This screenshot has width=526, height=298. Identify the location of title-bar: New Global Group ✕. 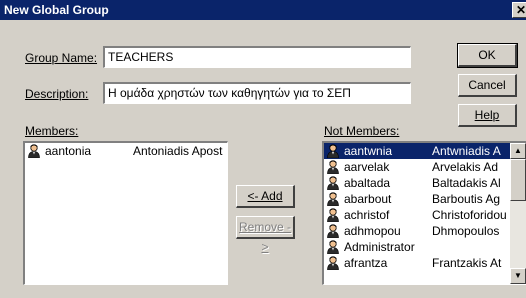
(263, 10).